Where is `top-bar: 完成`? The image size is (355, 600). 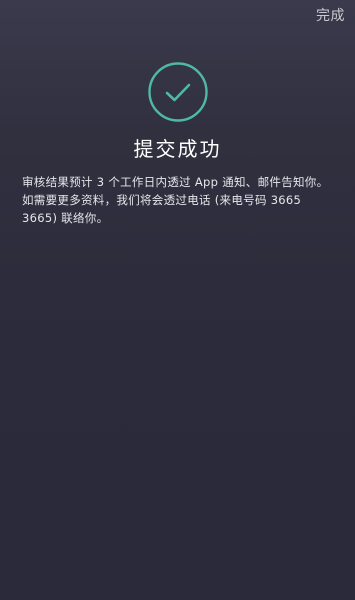 top-bar: 完成 is located at coordinates (177, 16).